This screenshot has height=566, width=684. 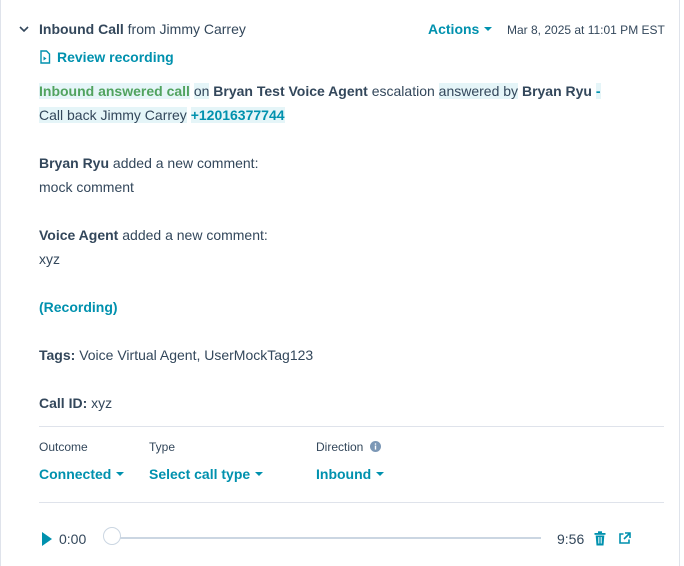 I want to click on comment-author: Bryan Ryu, so click(x=74, y=163).